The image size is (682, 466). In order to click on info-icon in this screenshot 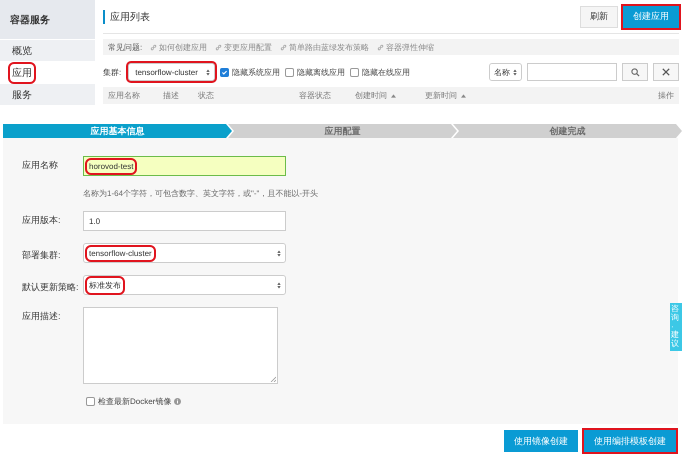, I will do `click(178, 401)`.